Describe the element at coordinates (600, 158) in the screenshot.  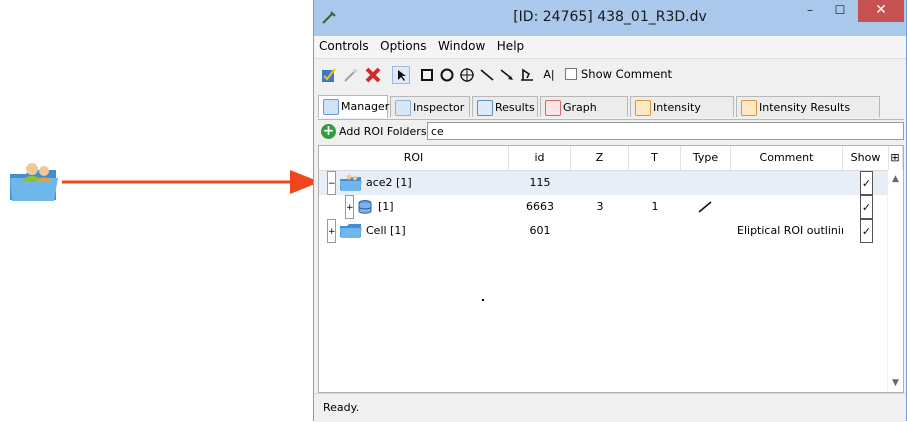
I see `column-header-z: Z` at that location.